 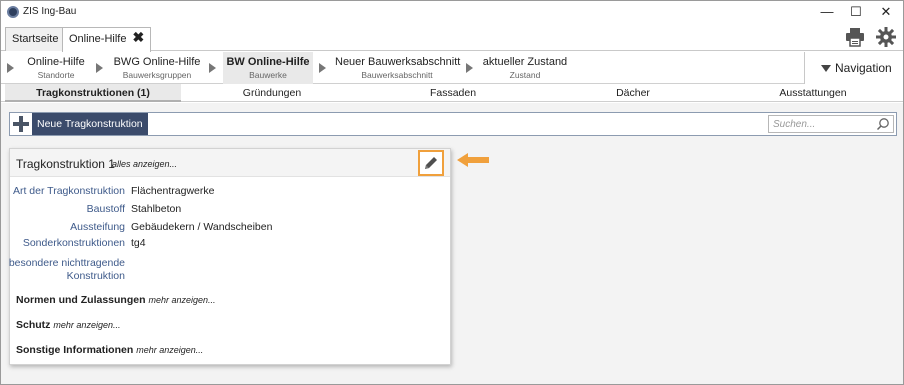 What do you see at coordinates (68, 191) in the screenshot?
I see `property-key: Art der Tragkonstruktion` at bounding box center [68, 191].